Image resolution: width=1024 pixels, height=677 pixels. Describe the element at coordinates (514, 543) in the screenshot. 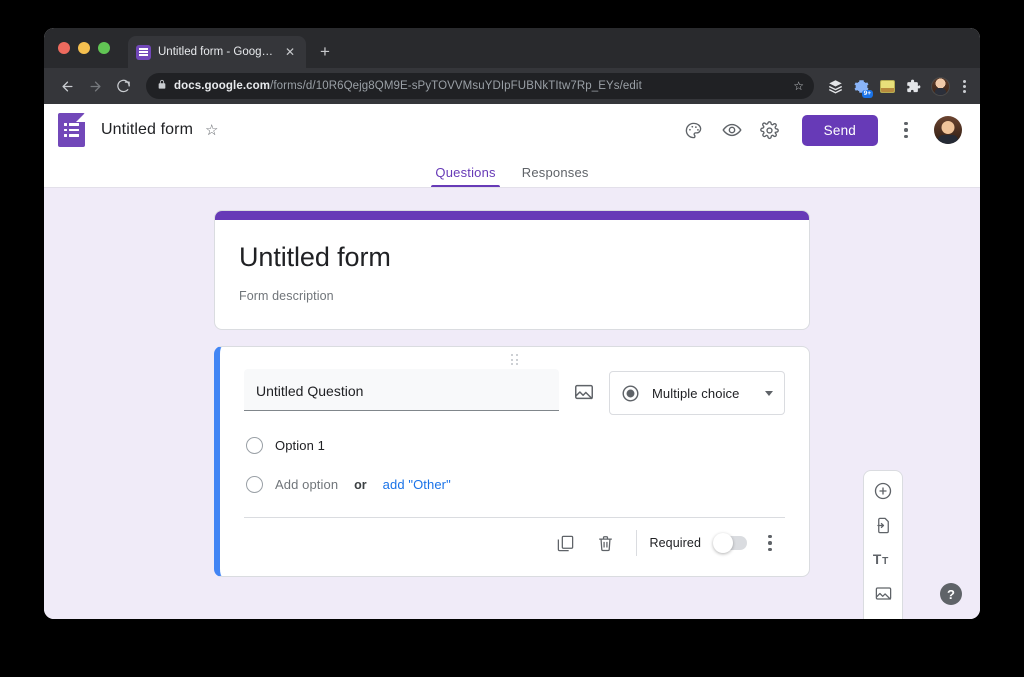

I see `question-footer: Required` at that location.